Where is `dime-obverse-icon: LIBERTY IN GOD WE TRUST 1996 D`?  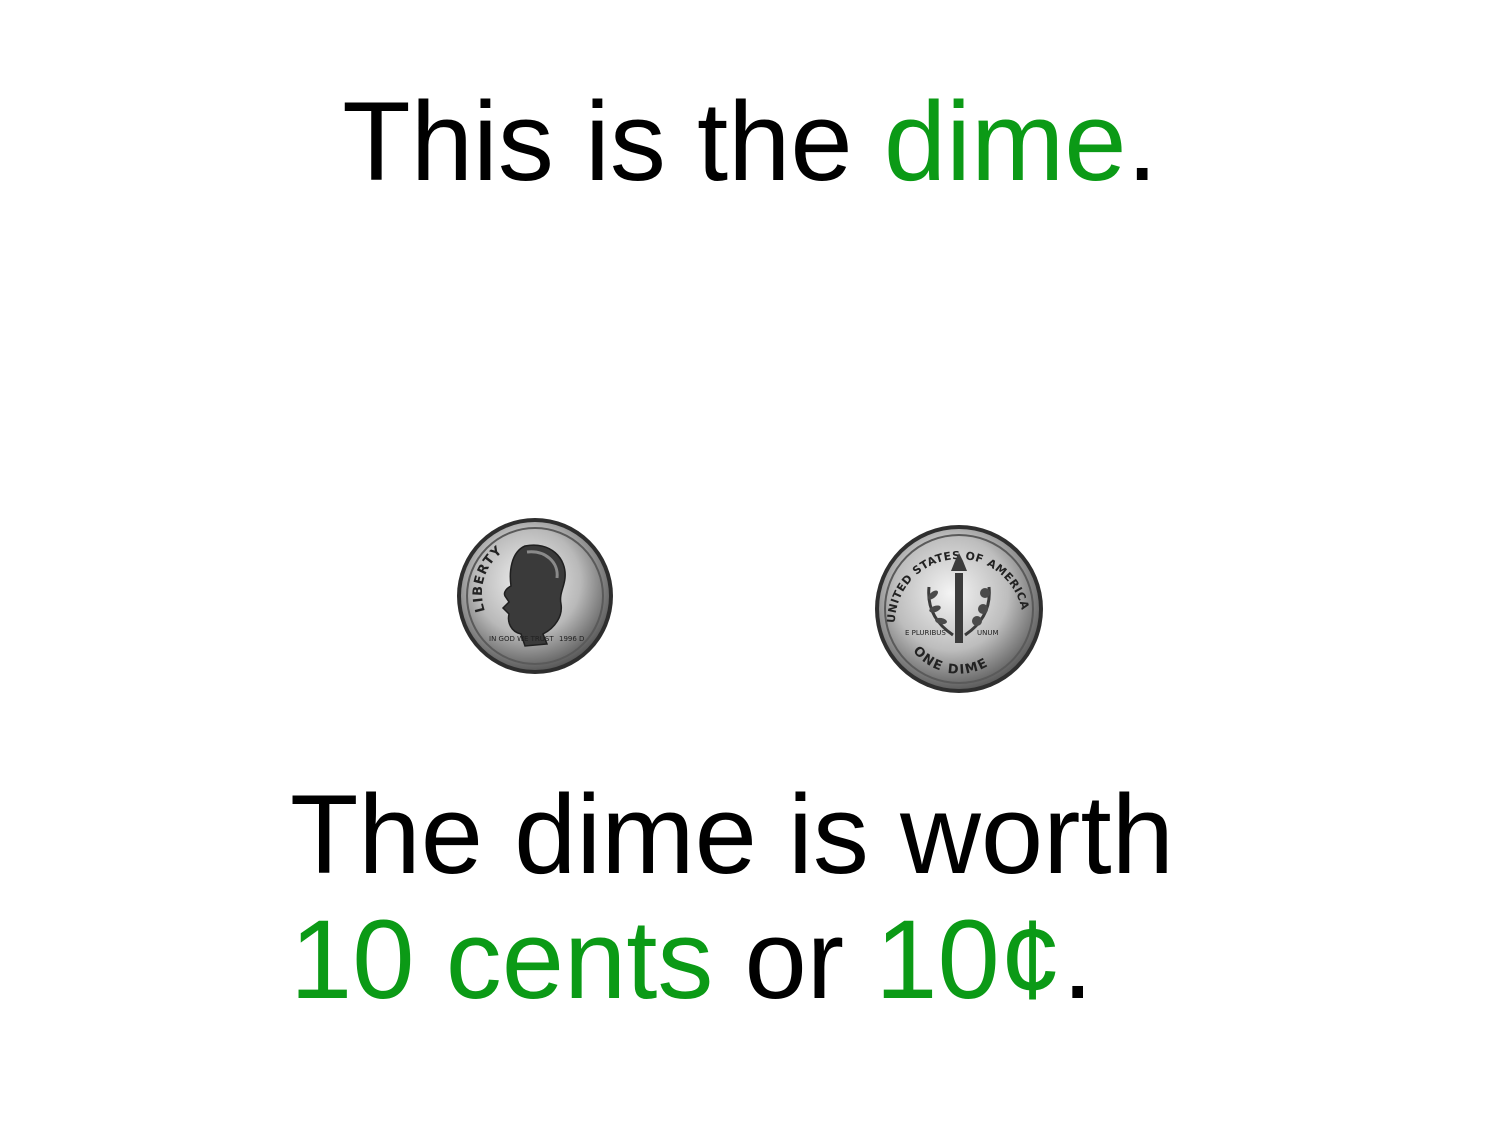
dime-obverse-icon: LIBERTY IN GOD WE TRUST 1996 D is located at coordinates (535, 596).